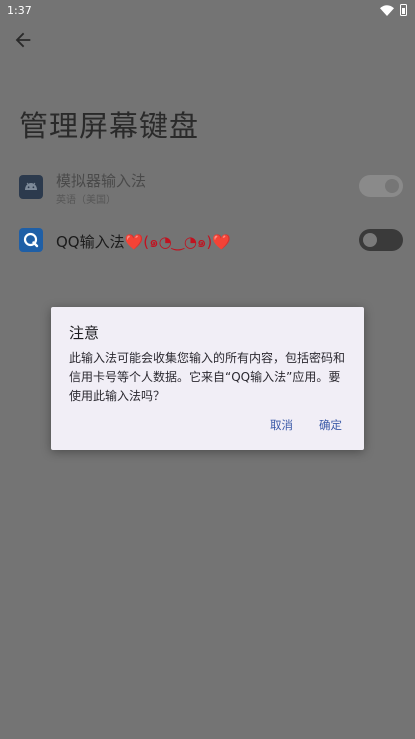  I want to click on wifi-icon, so click(387, 10).